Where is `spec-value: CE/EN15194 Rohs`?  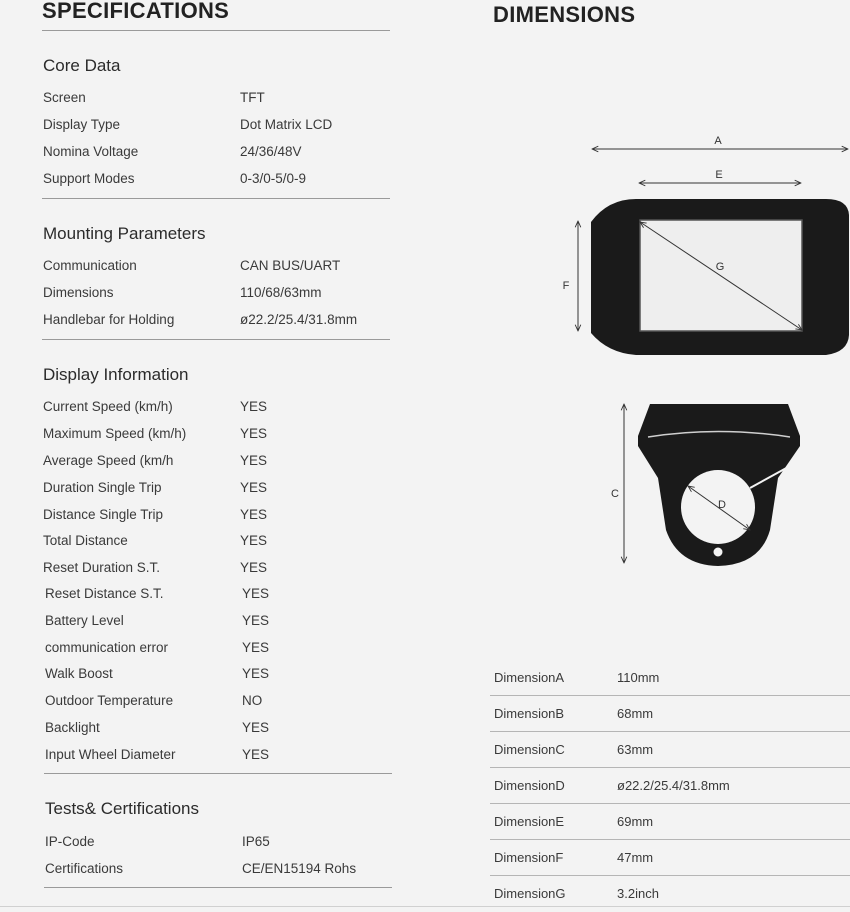 spec-value: CE/EN15194 Rohs is located at coordinates (299, 868).